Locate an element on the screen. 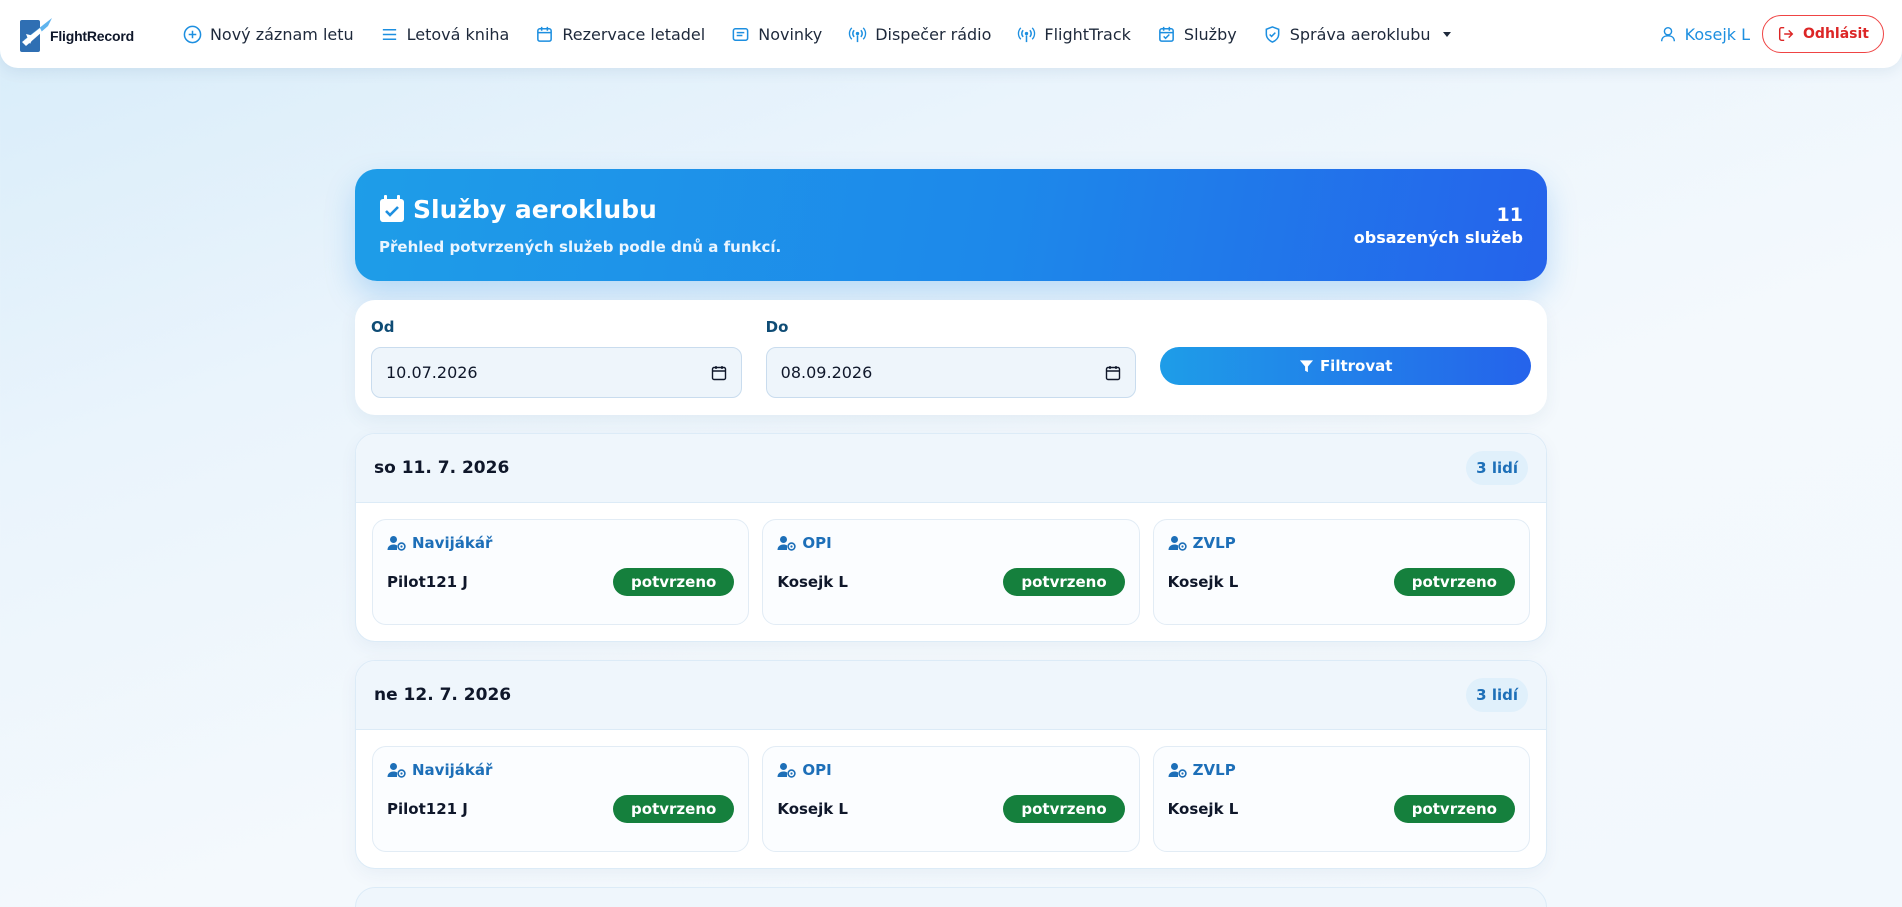  to-date-field: Do 08.09.2026 is located at coordinates (951, 358).